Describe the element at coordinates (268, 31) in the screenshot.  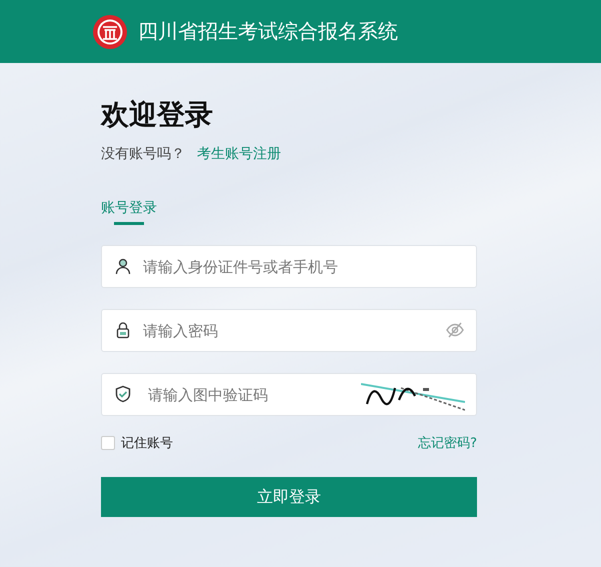
I see `system-title: 四川省招生考试综合报名系统` at that location.